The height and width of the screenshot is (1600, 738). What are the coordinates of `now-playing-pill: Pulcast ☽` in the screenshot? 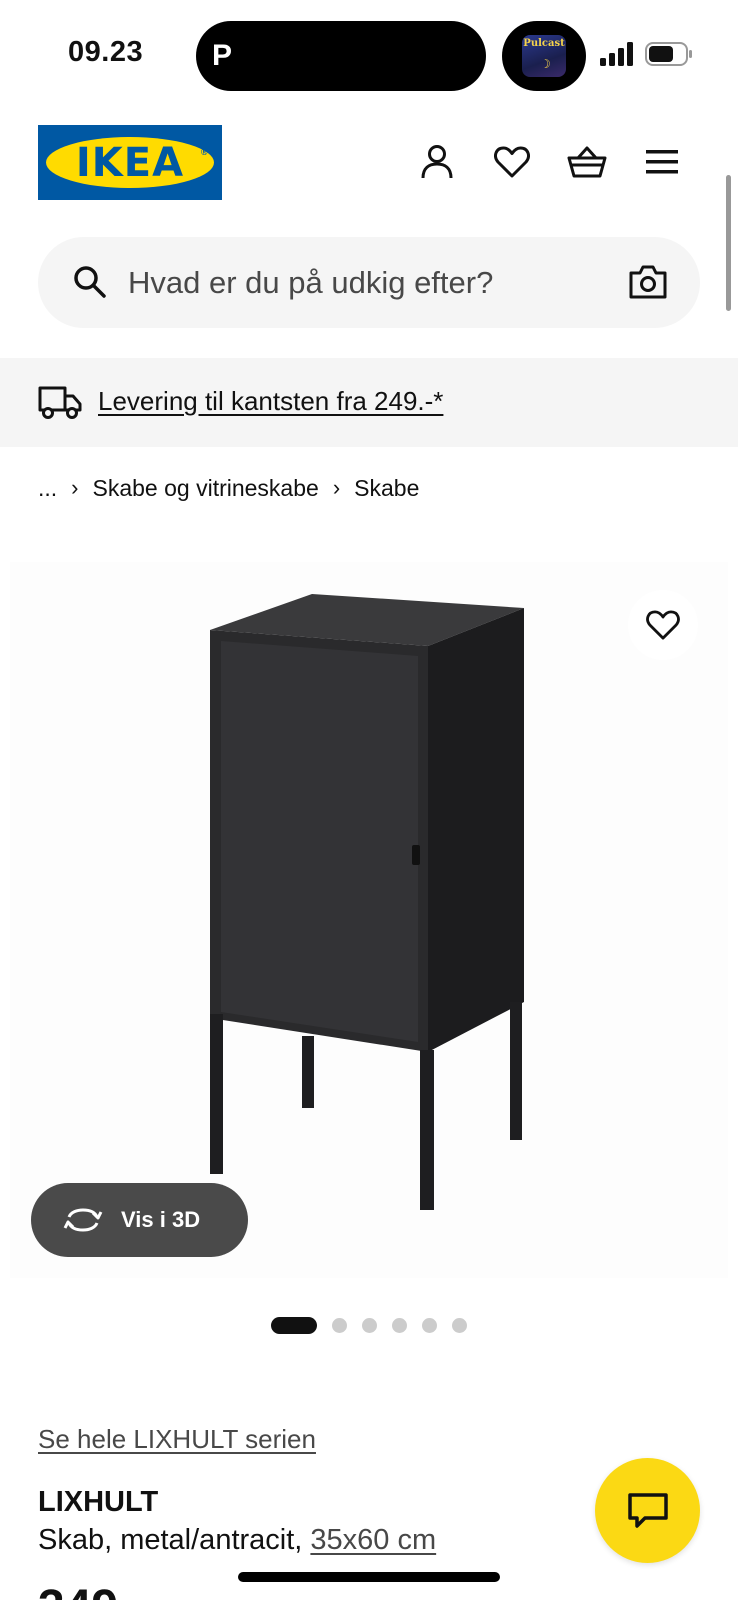 It's located at (544, 56).